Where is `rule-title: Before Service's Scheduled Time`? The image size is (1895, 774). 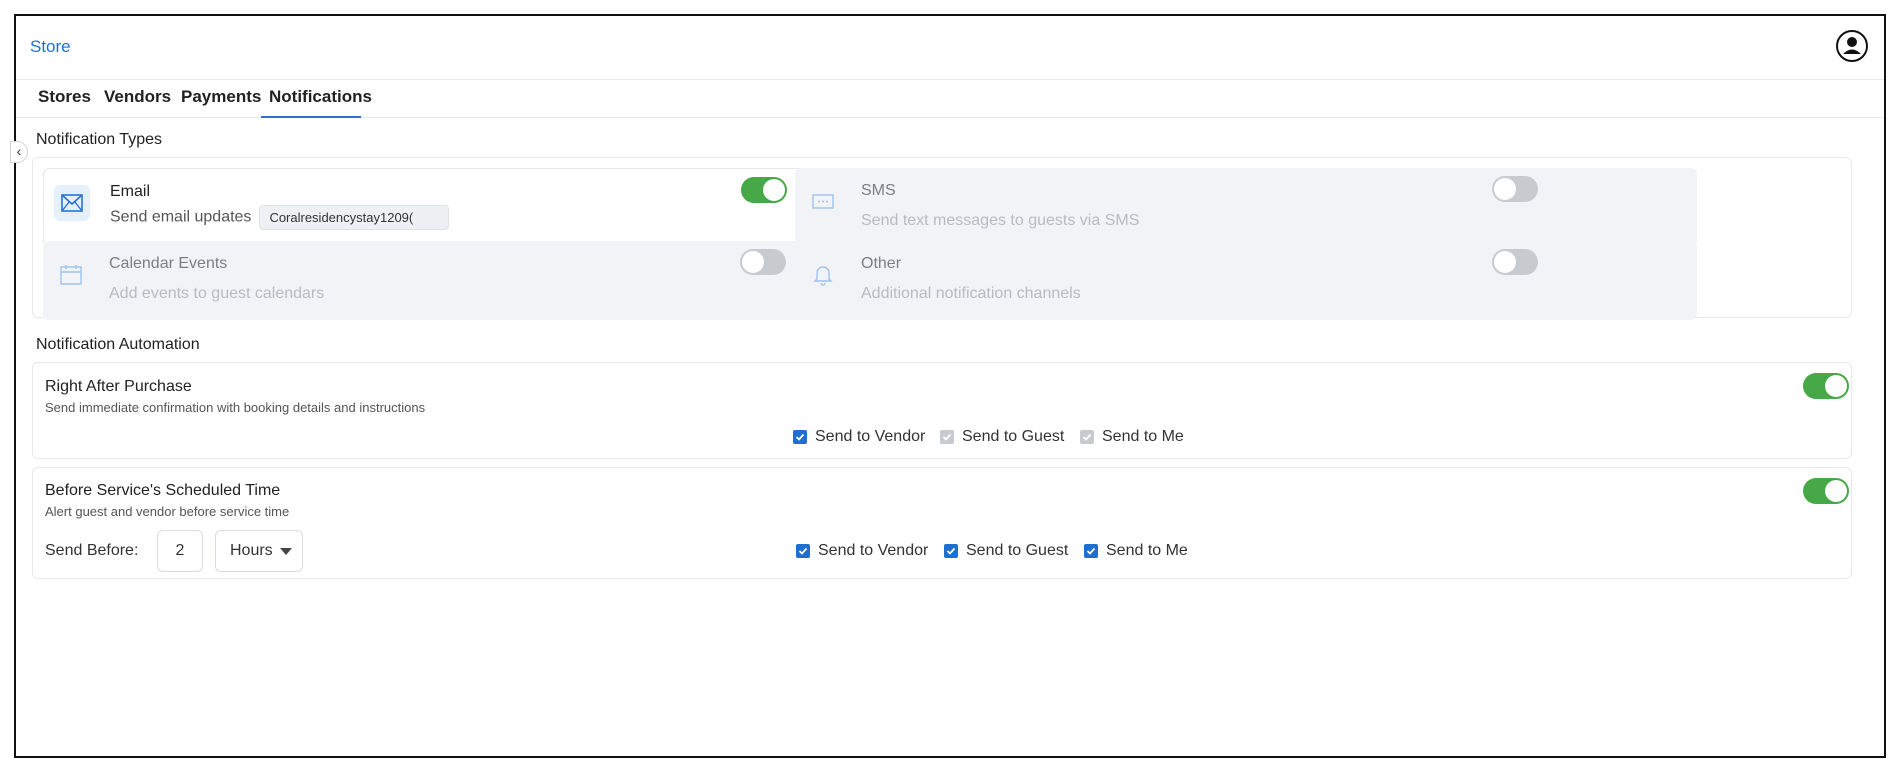 rule-title: Before Service's Scheduled Time is located at coordinates (163, 490).